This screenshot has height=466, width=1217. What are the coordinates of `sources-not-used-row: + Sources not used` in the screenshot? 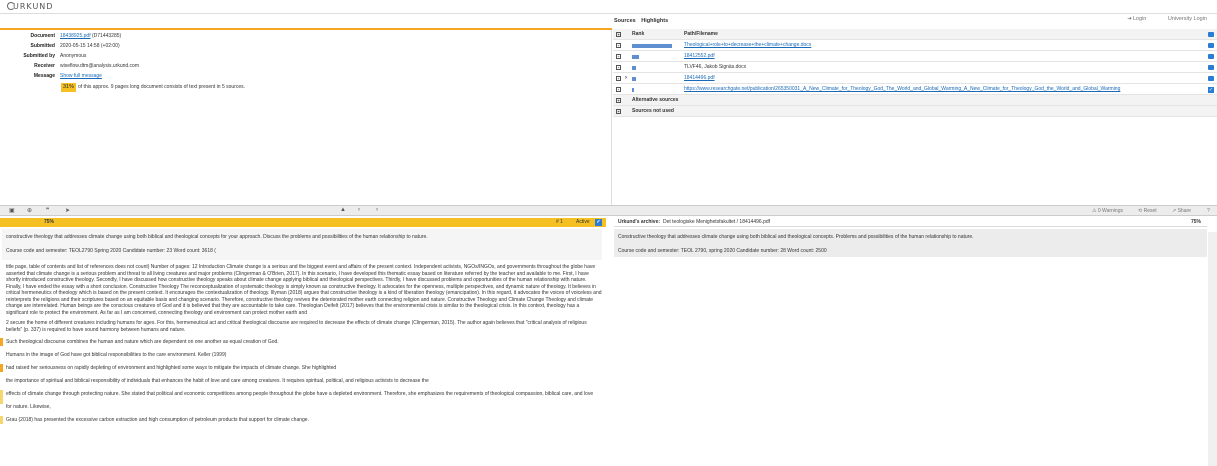 It's located at (915, 111).